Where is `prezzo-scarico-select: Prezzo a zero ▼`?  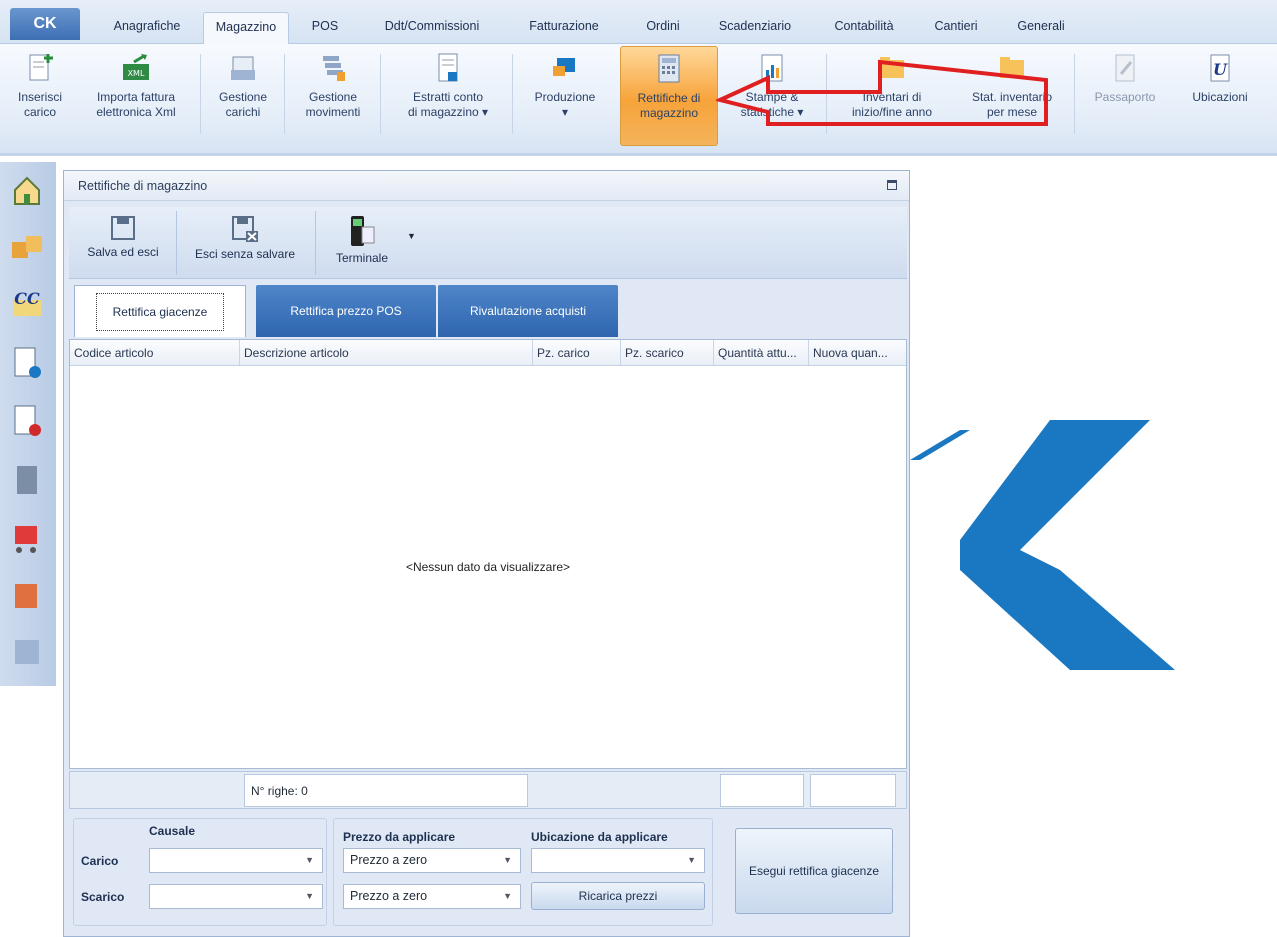
prezzo-scarico-select: Prezzo a zero ▼ is located at coordinates (432, 896).